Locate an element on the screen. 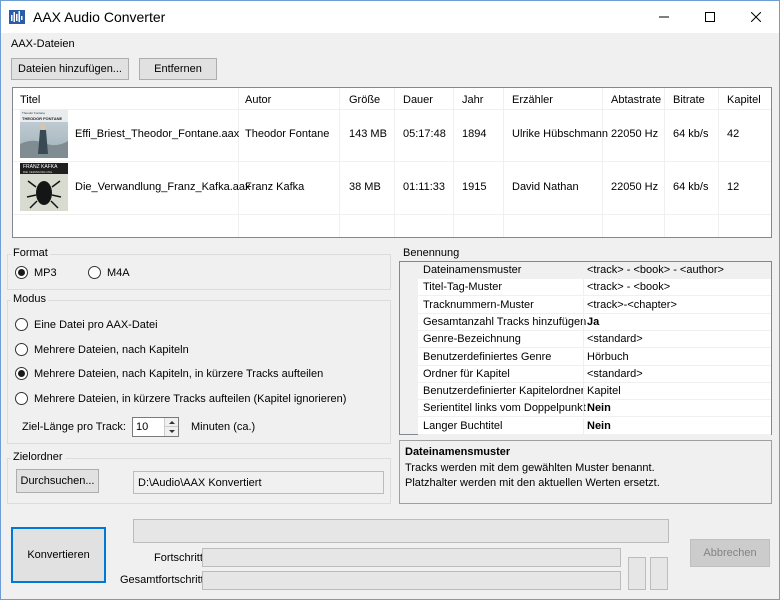 The image size is (780, 600). format-mp3-radio is located at coordinates (21, 272).